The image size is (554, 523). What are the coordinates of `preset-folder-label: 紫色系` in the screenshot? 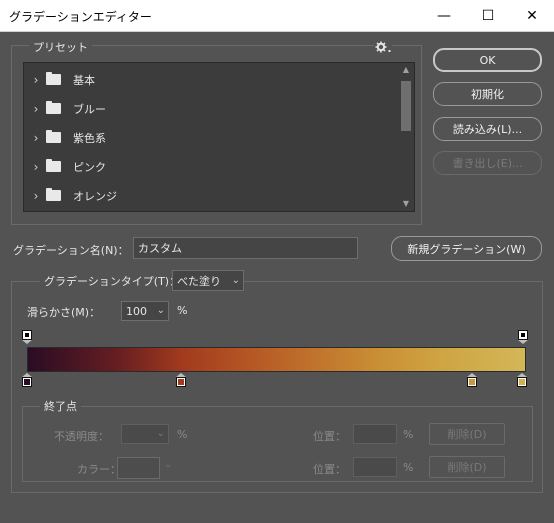 It's located at (89, 138).